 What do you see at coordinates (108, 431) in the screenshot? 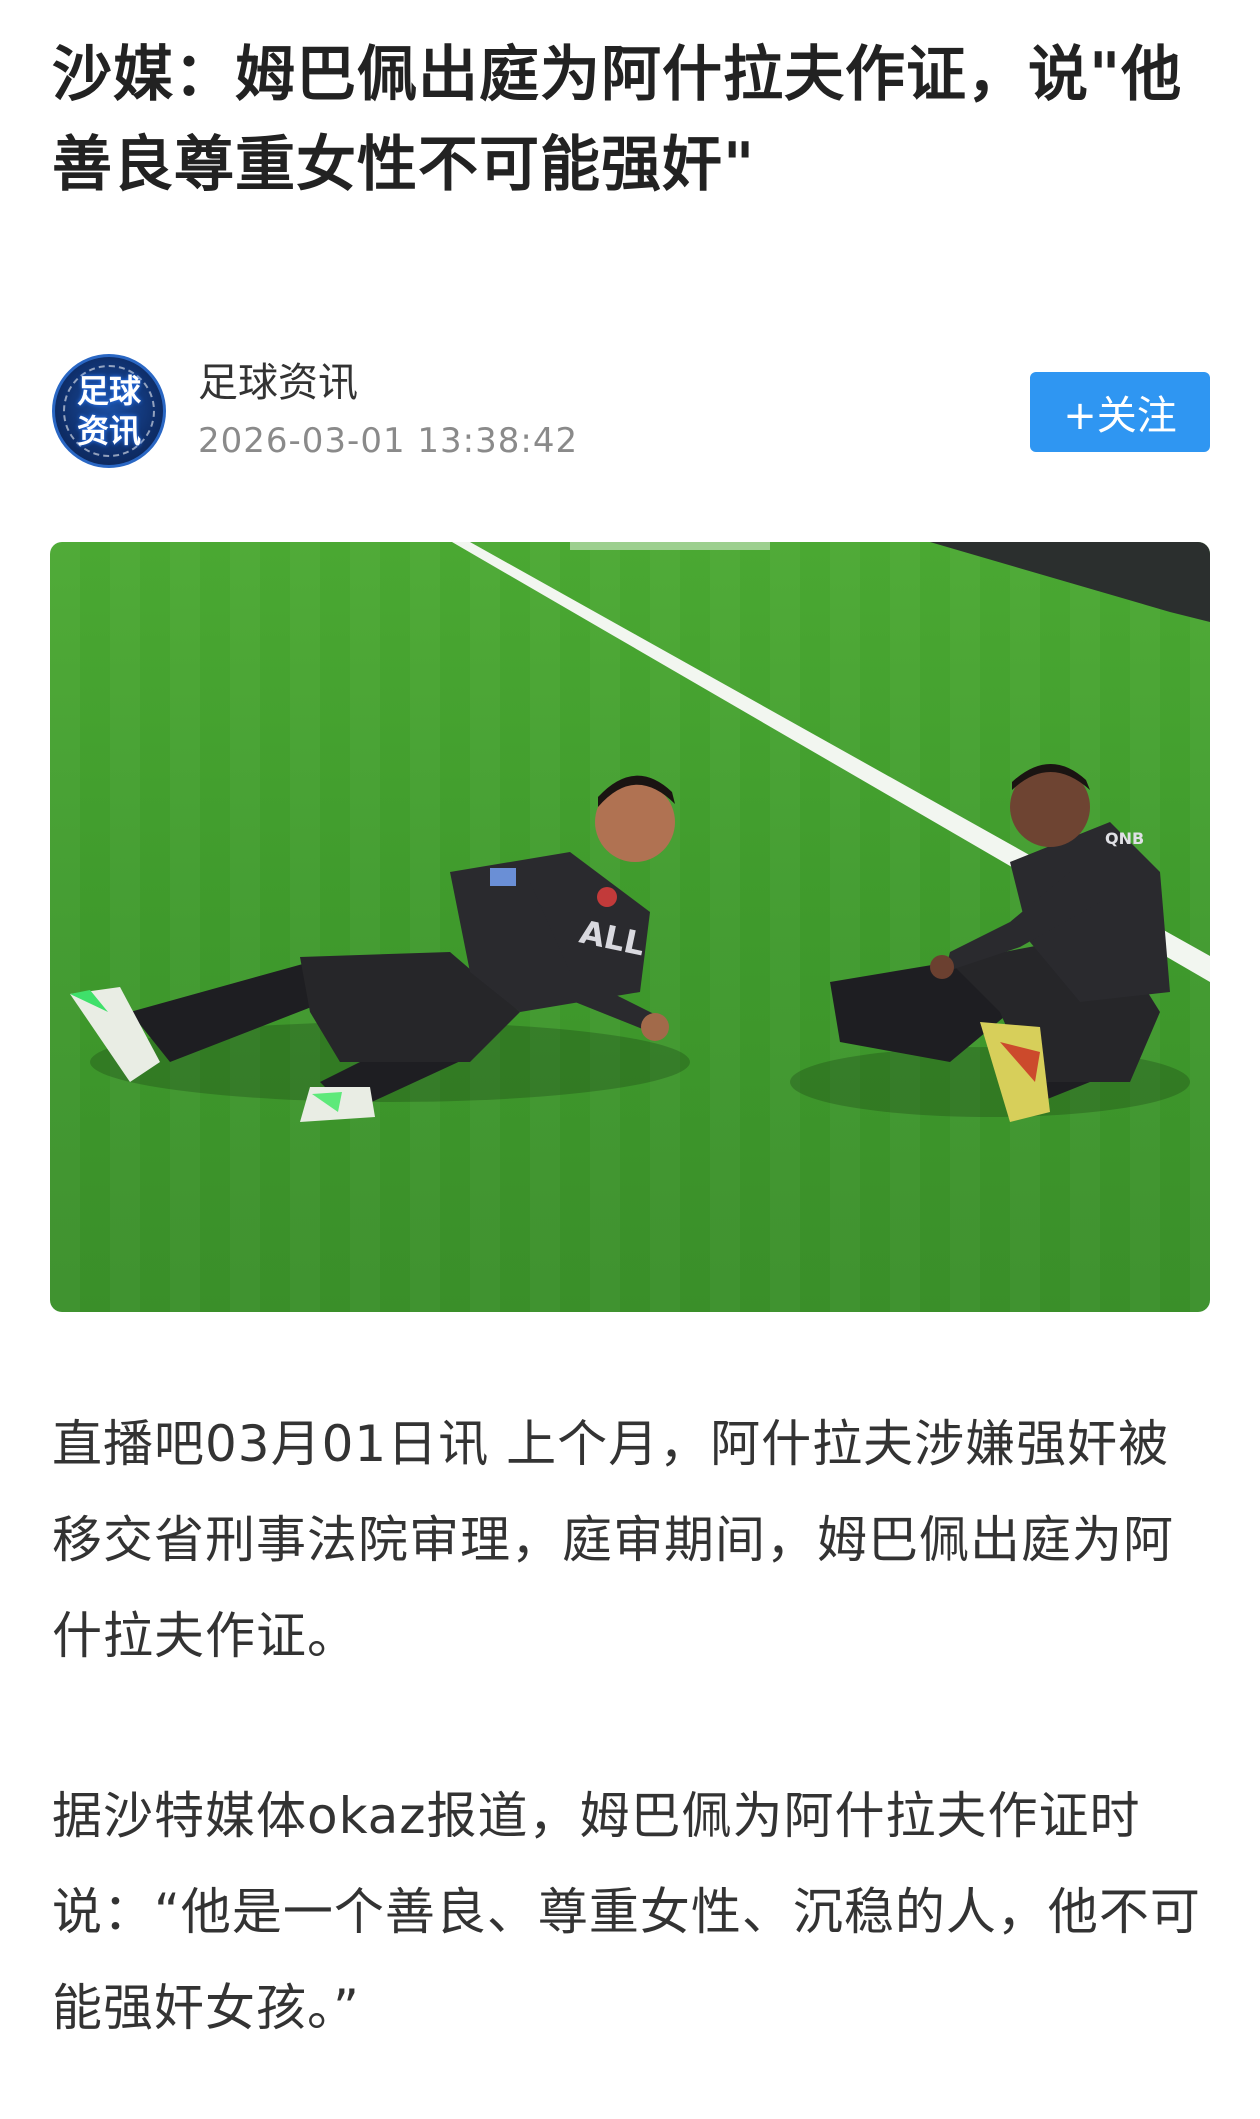
I see `avatar-logo-text-bottom: 资讯` at bounding box center [108, 431].